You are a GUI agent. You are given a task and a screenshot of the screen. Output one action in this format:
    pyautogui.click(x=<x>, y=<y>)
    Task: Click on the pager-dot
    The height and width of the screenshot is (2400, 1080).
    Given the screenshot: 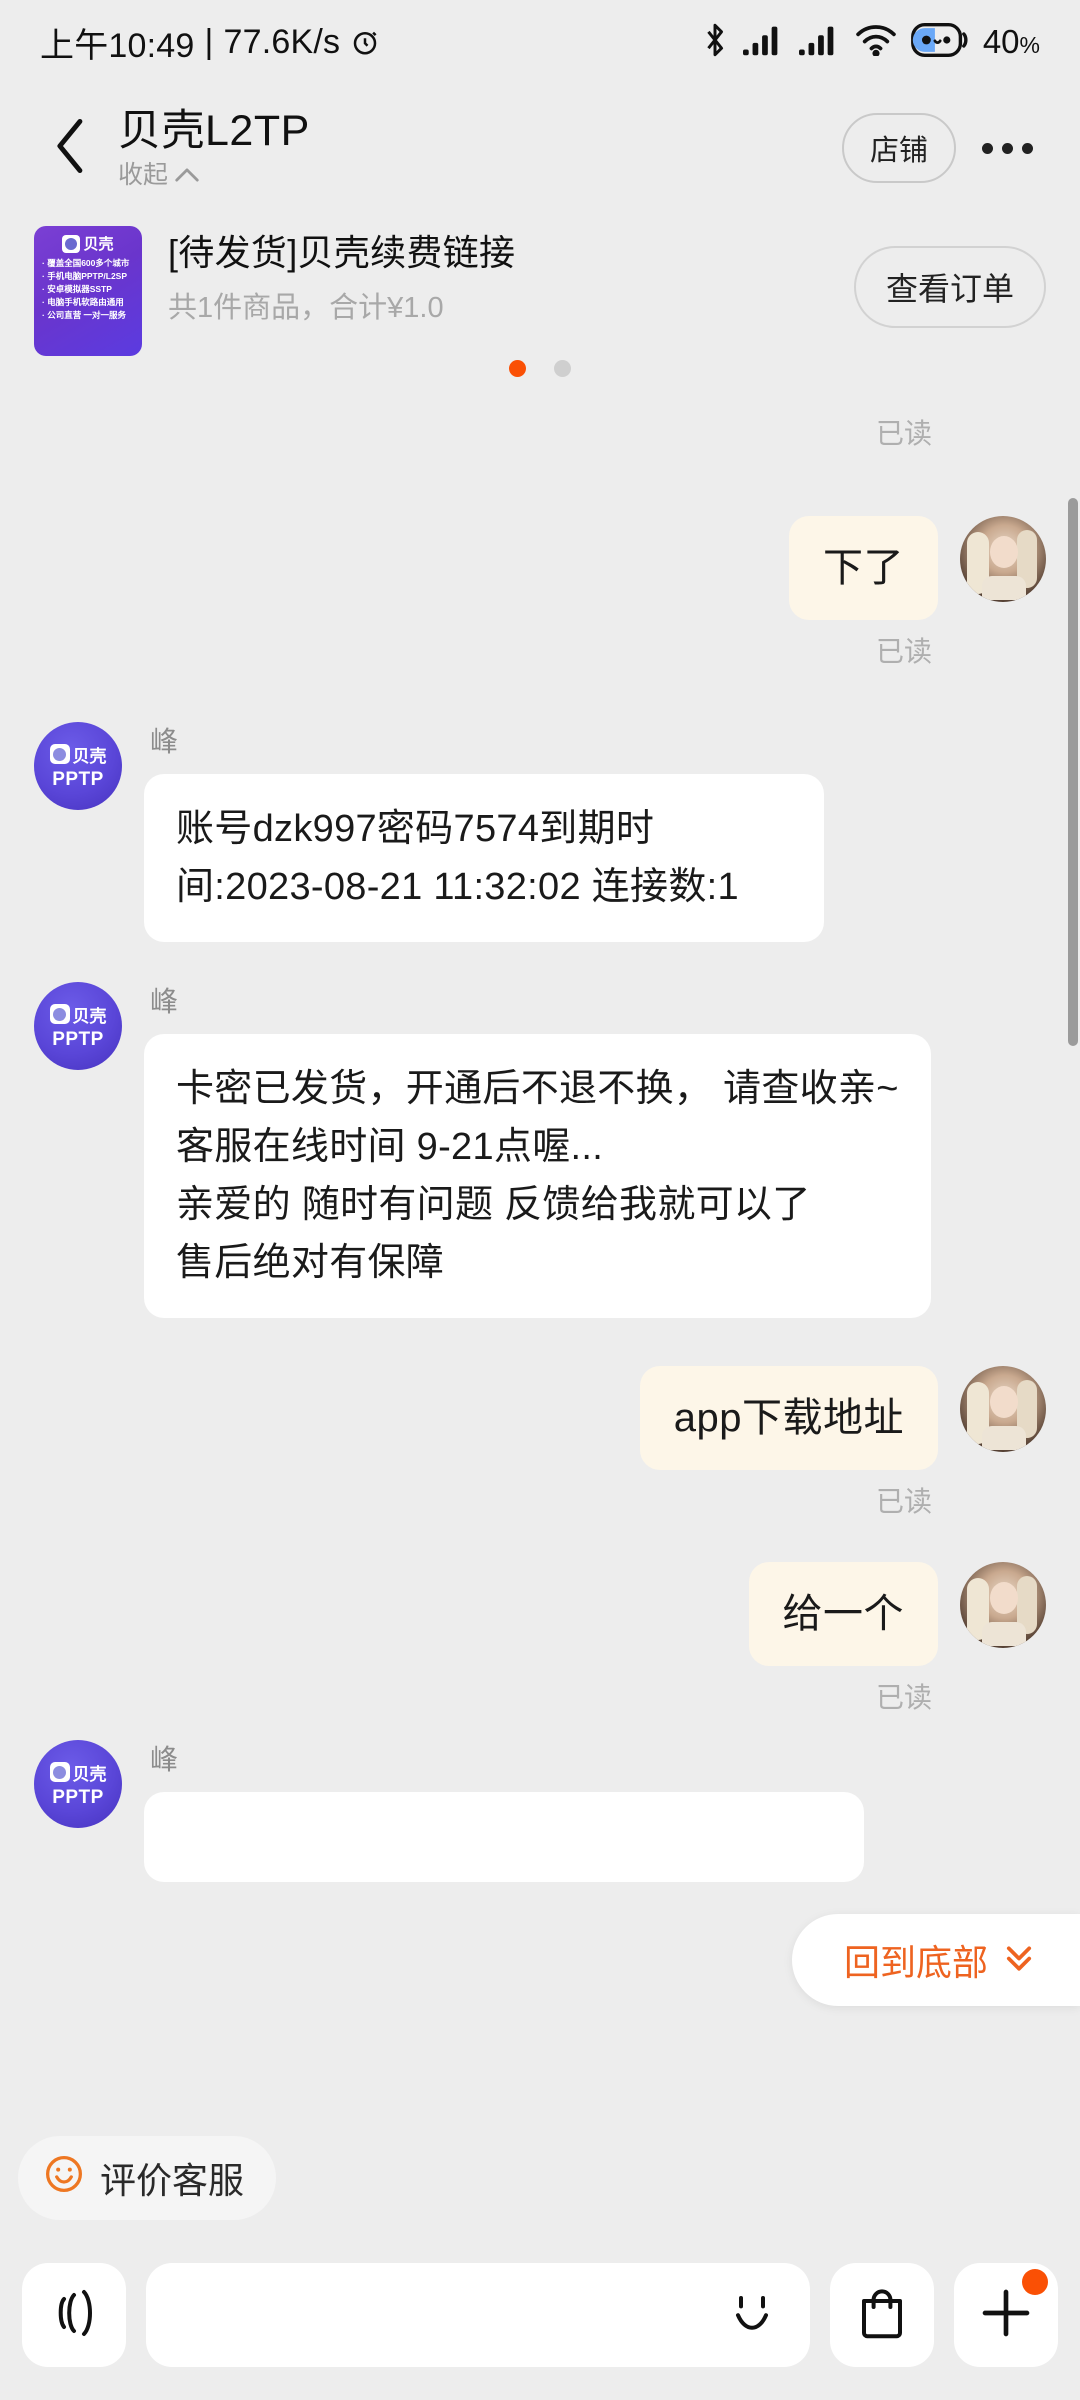 What is the action you would take?
    pyautogui.click(x=562, y=368)
    